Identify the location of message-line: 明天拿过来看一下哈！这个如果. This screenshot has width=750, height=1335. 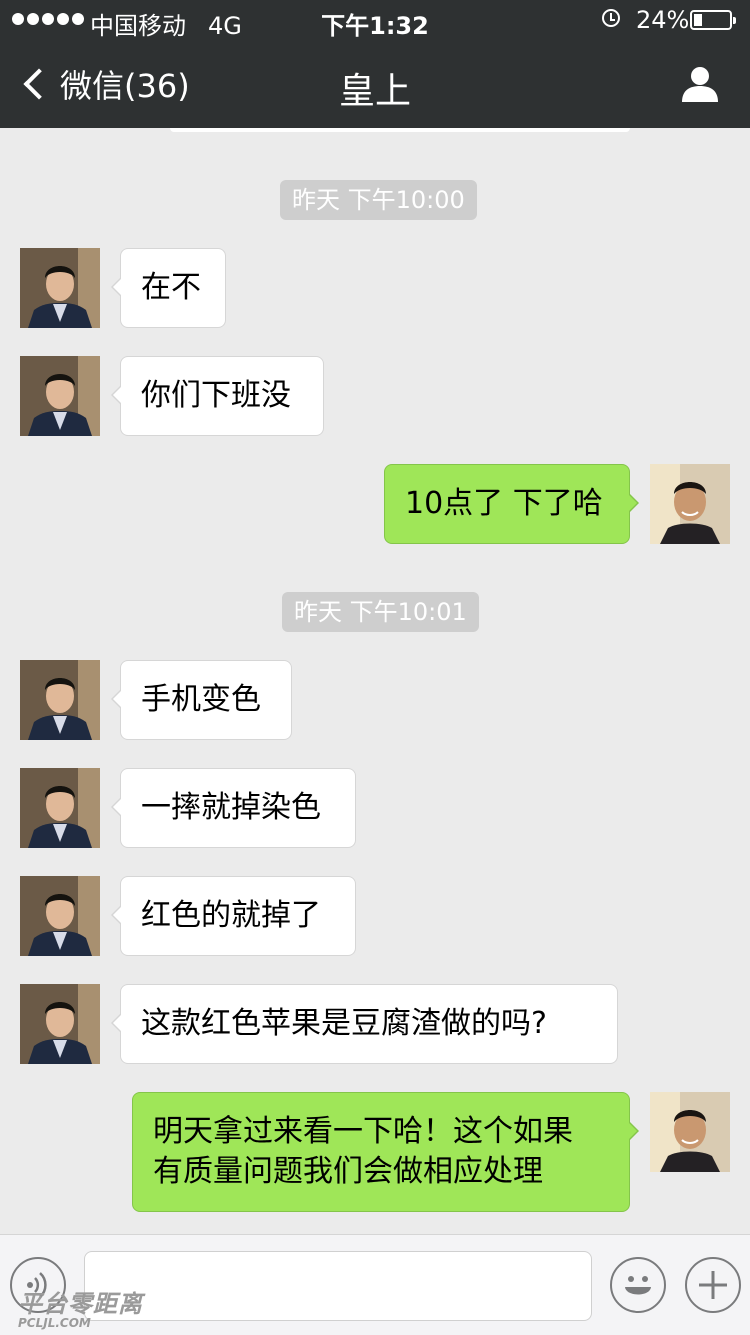
(363, 1131).